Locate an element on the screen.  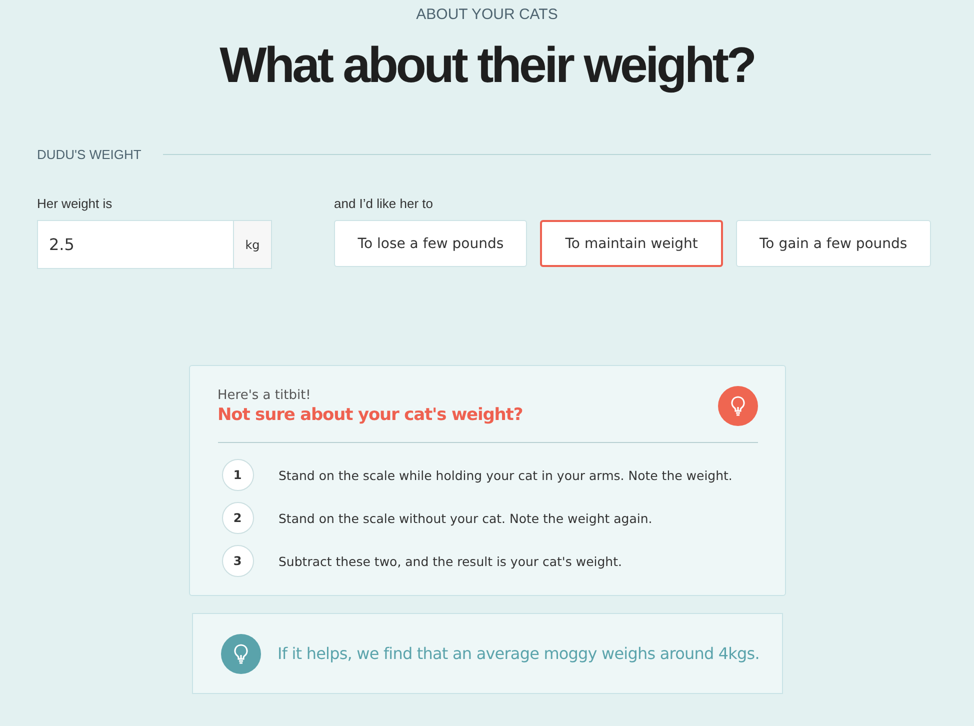
page-heading: What about their weight? is located at coordinates (487, 65).